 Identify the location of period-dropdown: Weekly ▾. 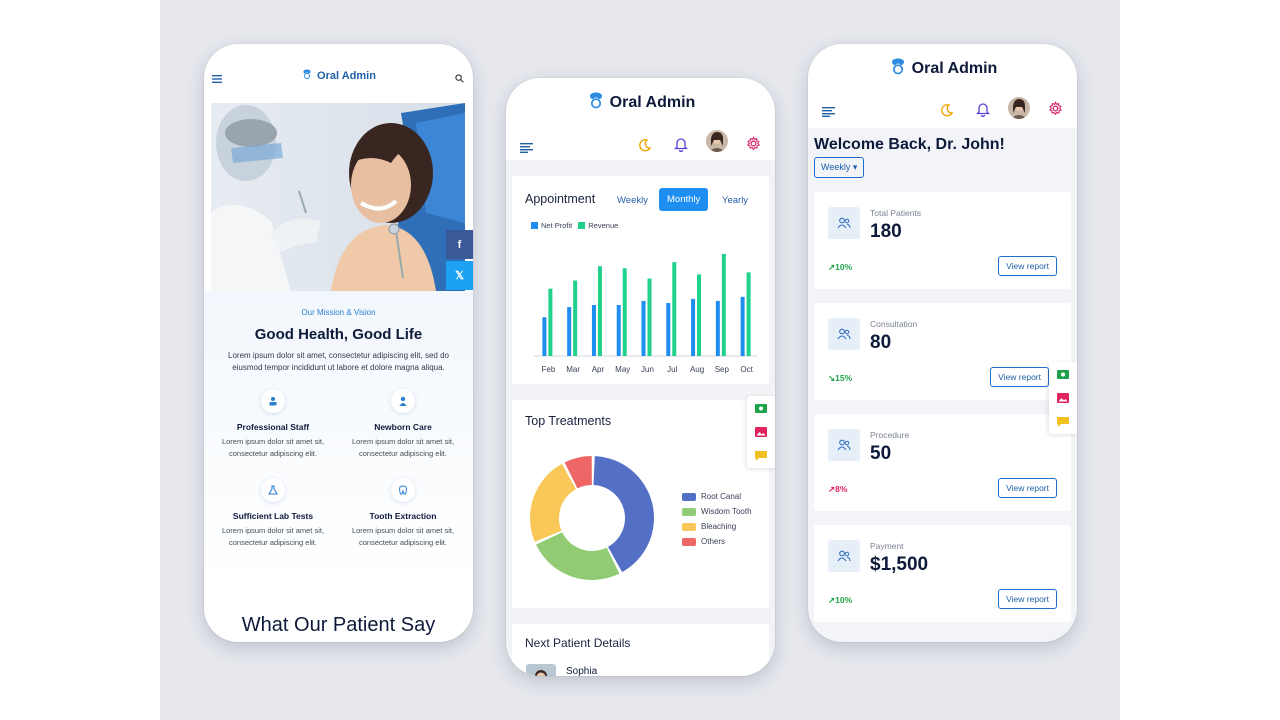
(839, 167).